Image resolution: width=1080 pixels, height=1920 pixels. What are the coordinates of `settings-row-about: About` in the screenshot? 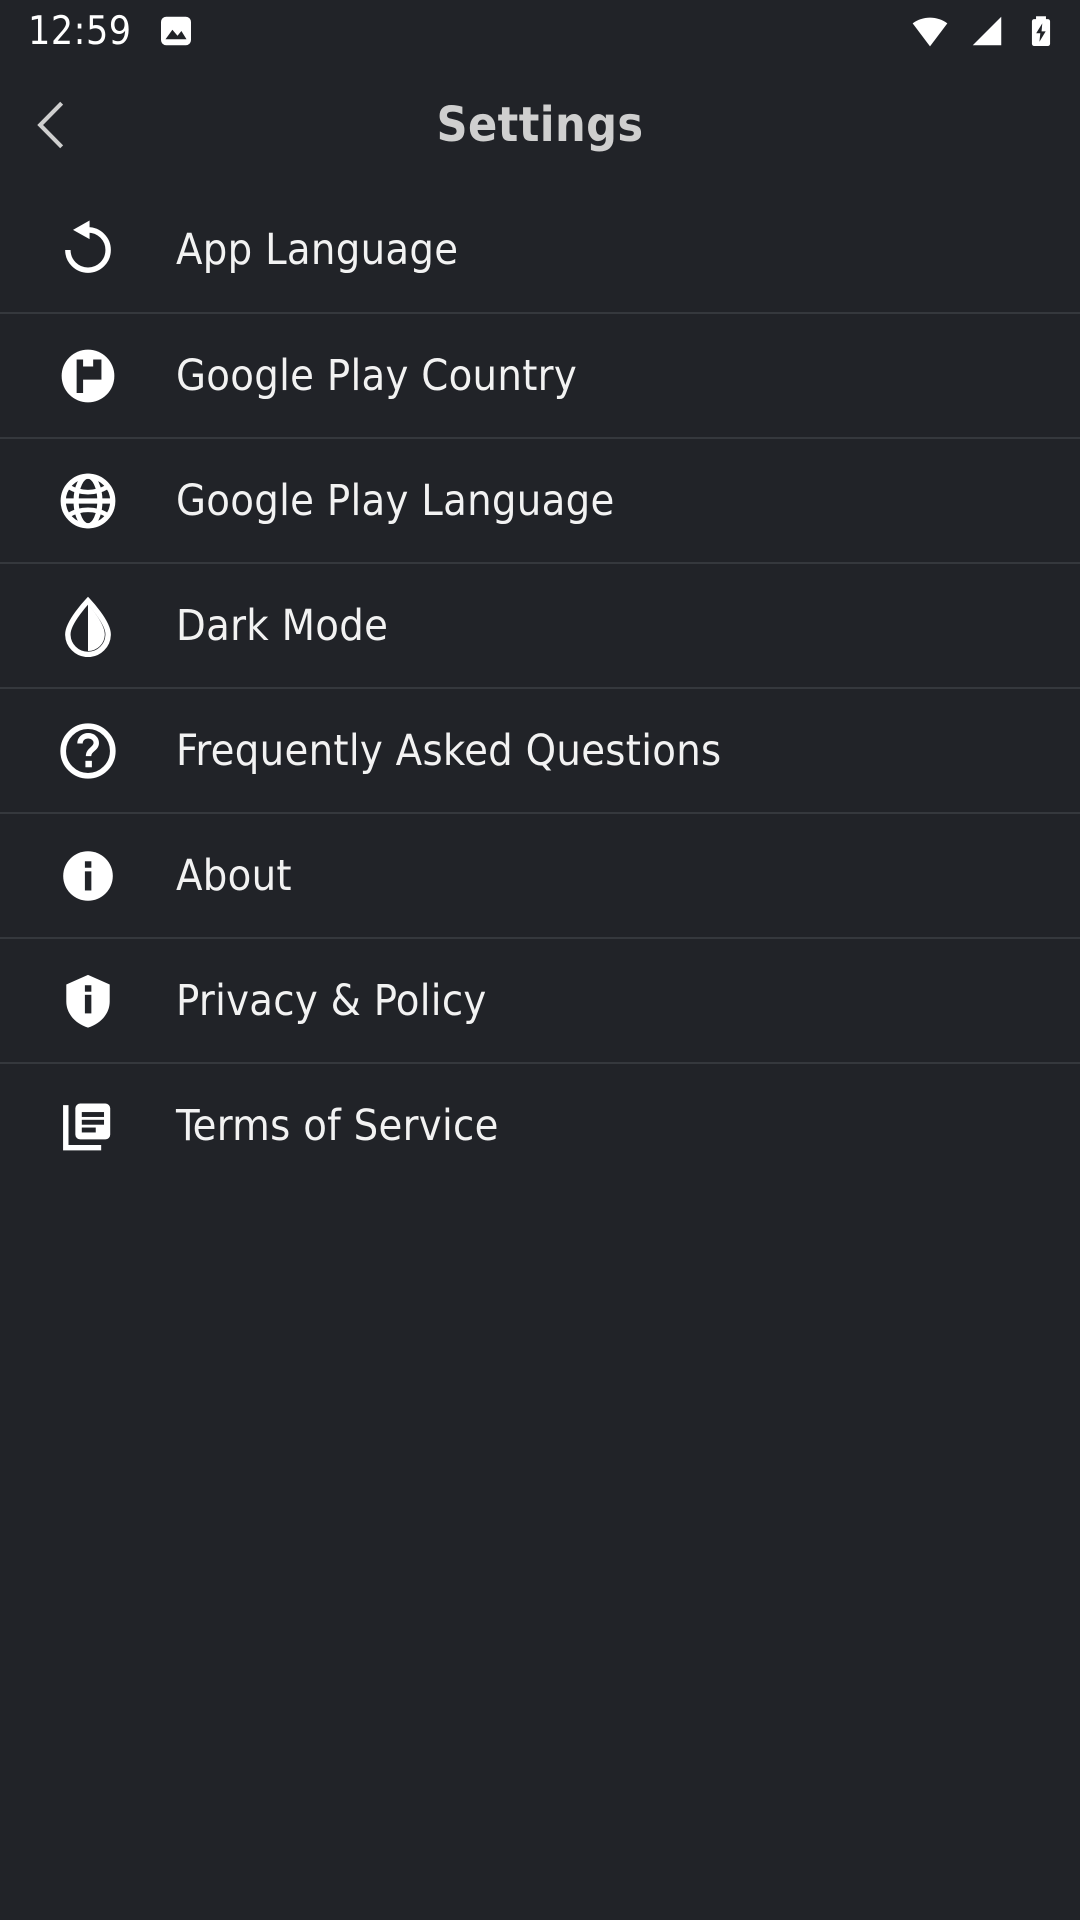 It's located at (540, 874).